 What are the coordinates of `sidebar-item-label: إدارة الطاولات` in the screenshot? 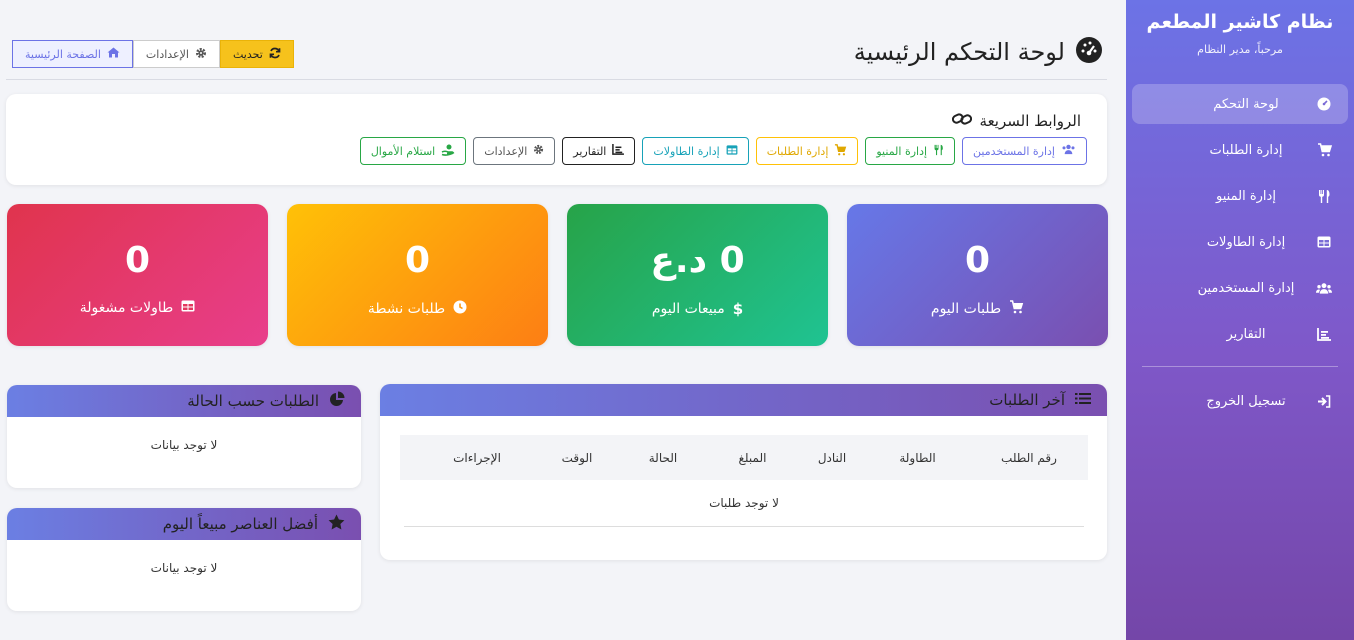 It's located at (1246, 242).